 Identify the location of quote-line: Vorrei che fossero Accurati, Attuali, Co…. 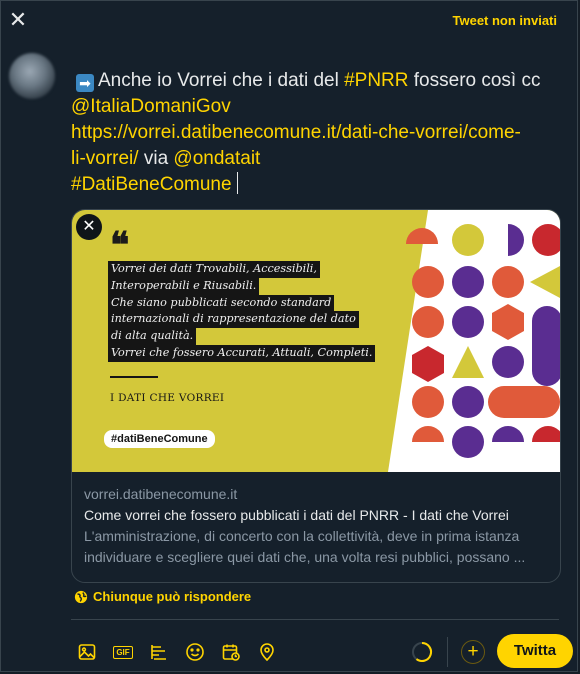
(242, 353).